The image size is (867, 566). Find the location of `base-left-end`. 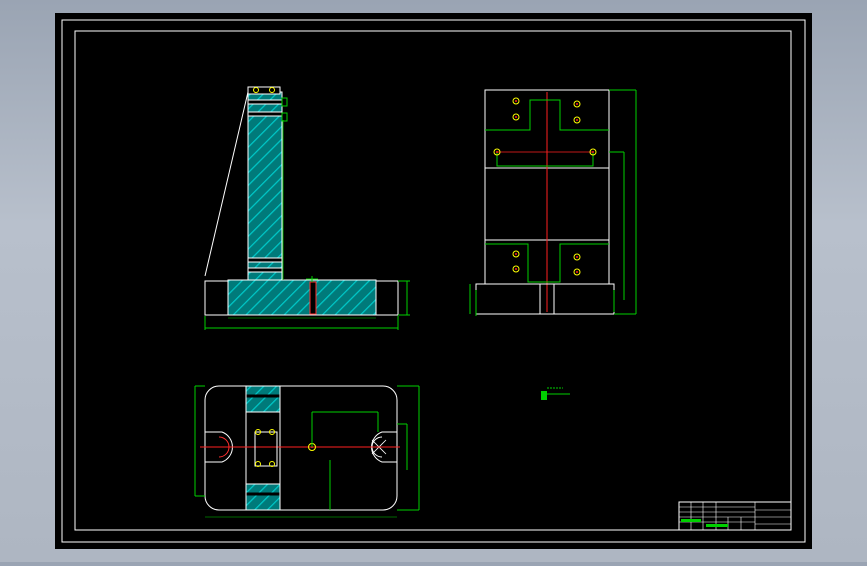

base-left-end is located at coordinates (216, 298).